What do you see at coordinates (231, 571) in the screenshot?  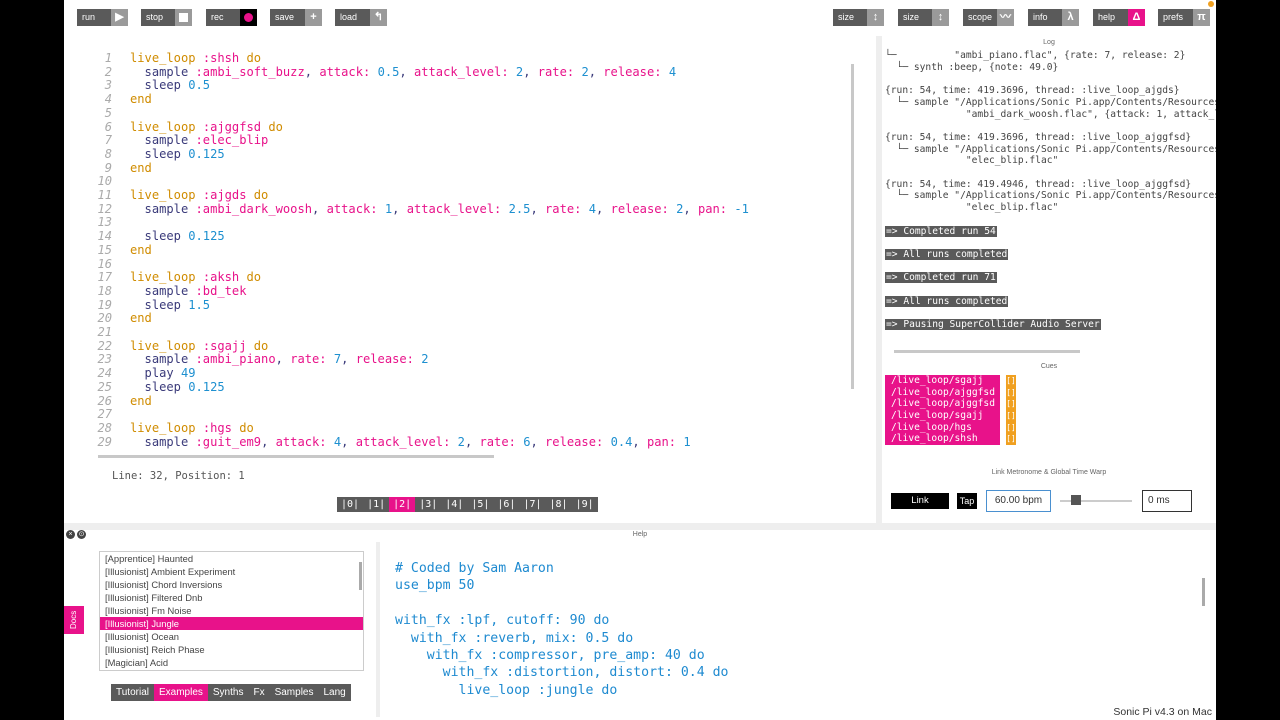 I see `example-list-item: [Illusionist] Ambient Experiment` at bounding box center [231, 571].